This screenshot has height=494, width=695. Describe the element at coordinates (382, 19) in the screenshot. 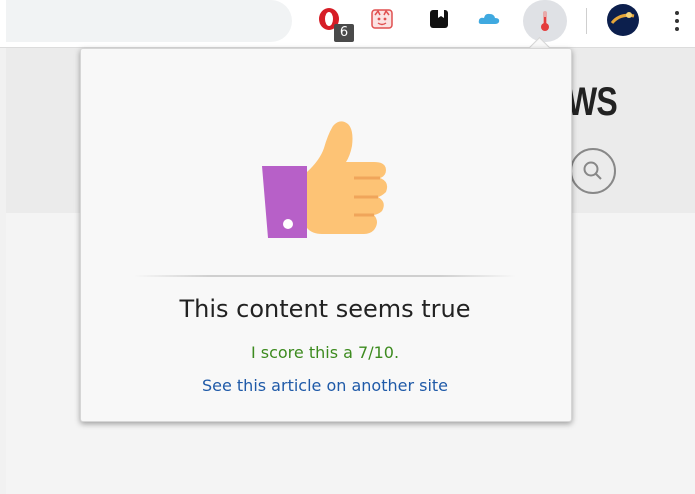

I see `cat-icon` at that location.